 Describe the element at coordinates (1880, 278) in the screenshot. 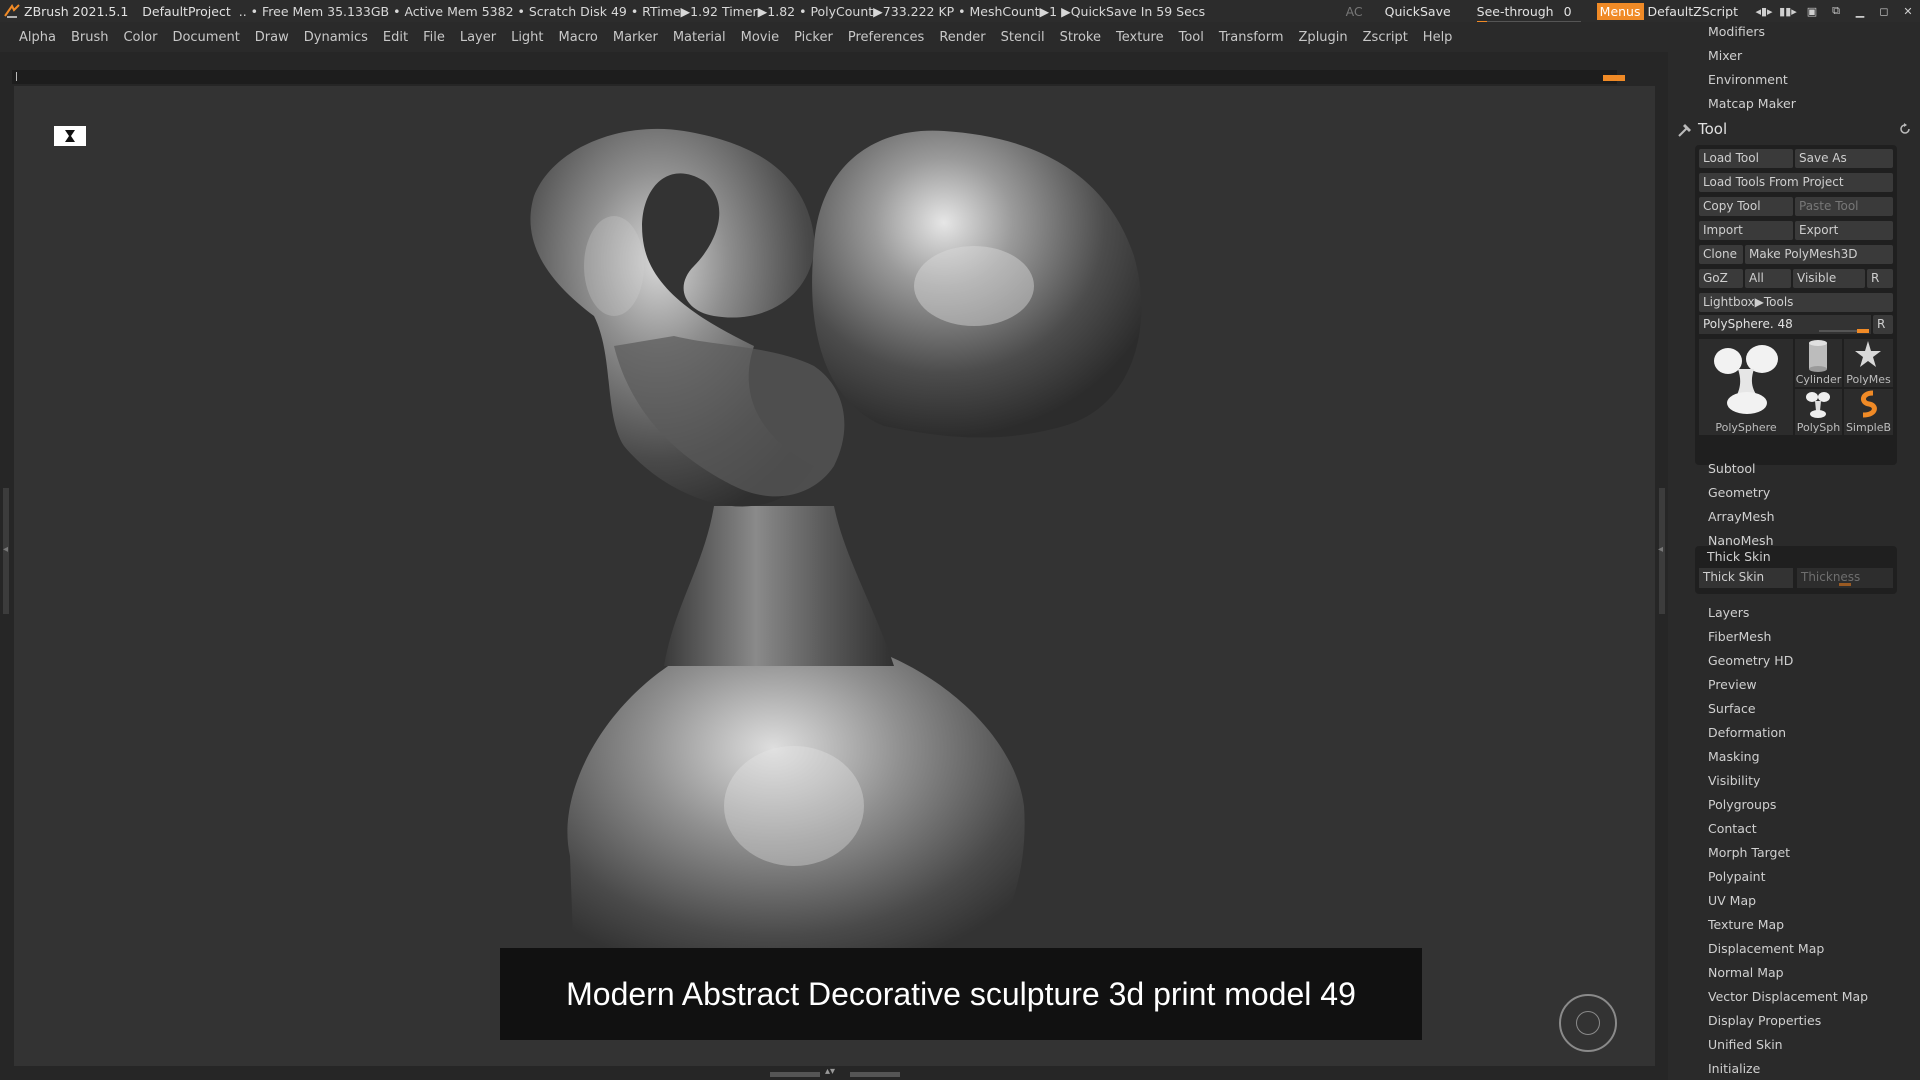

I see `goz-r-button: R` at that location.